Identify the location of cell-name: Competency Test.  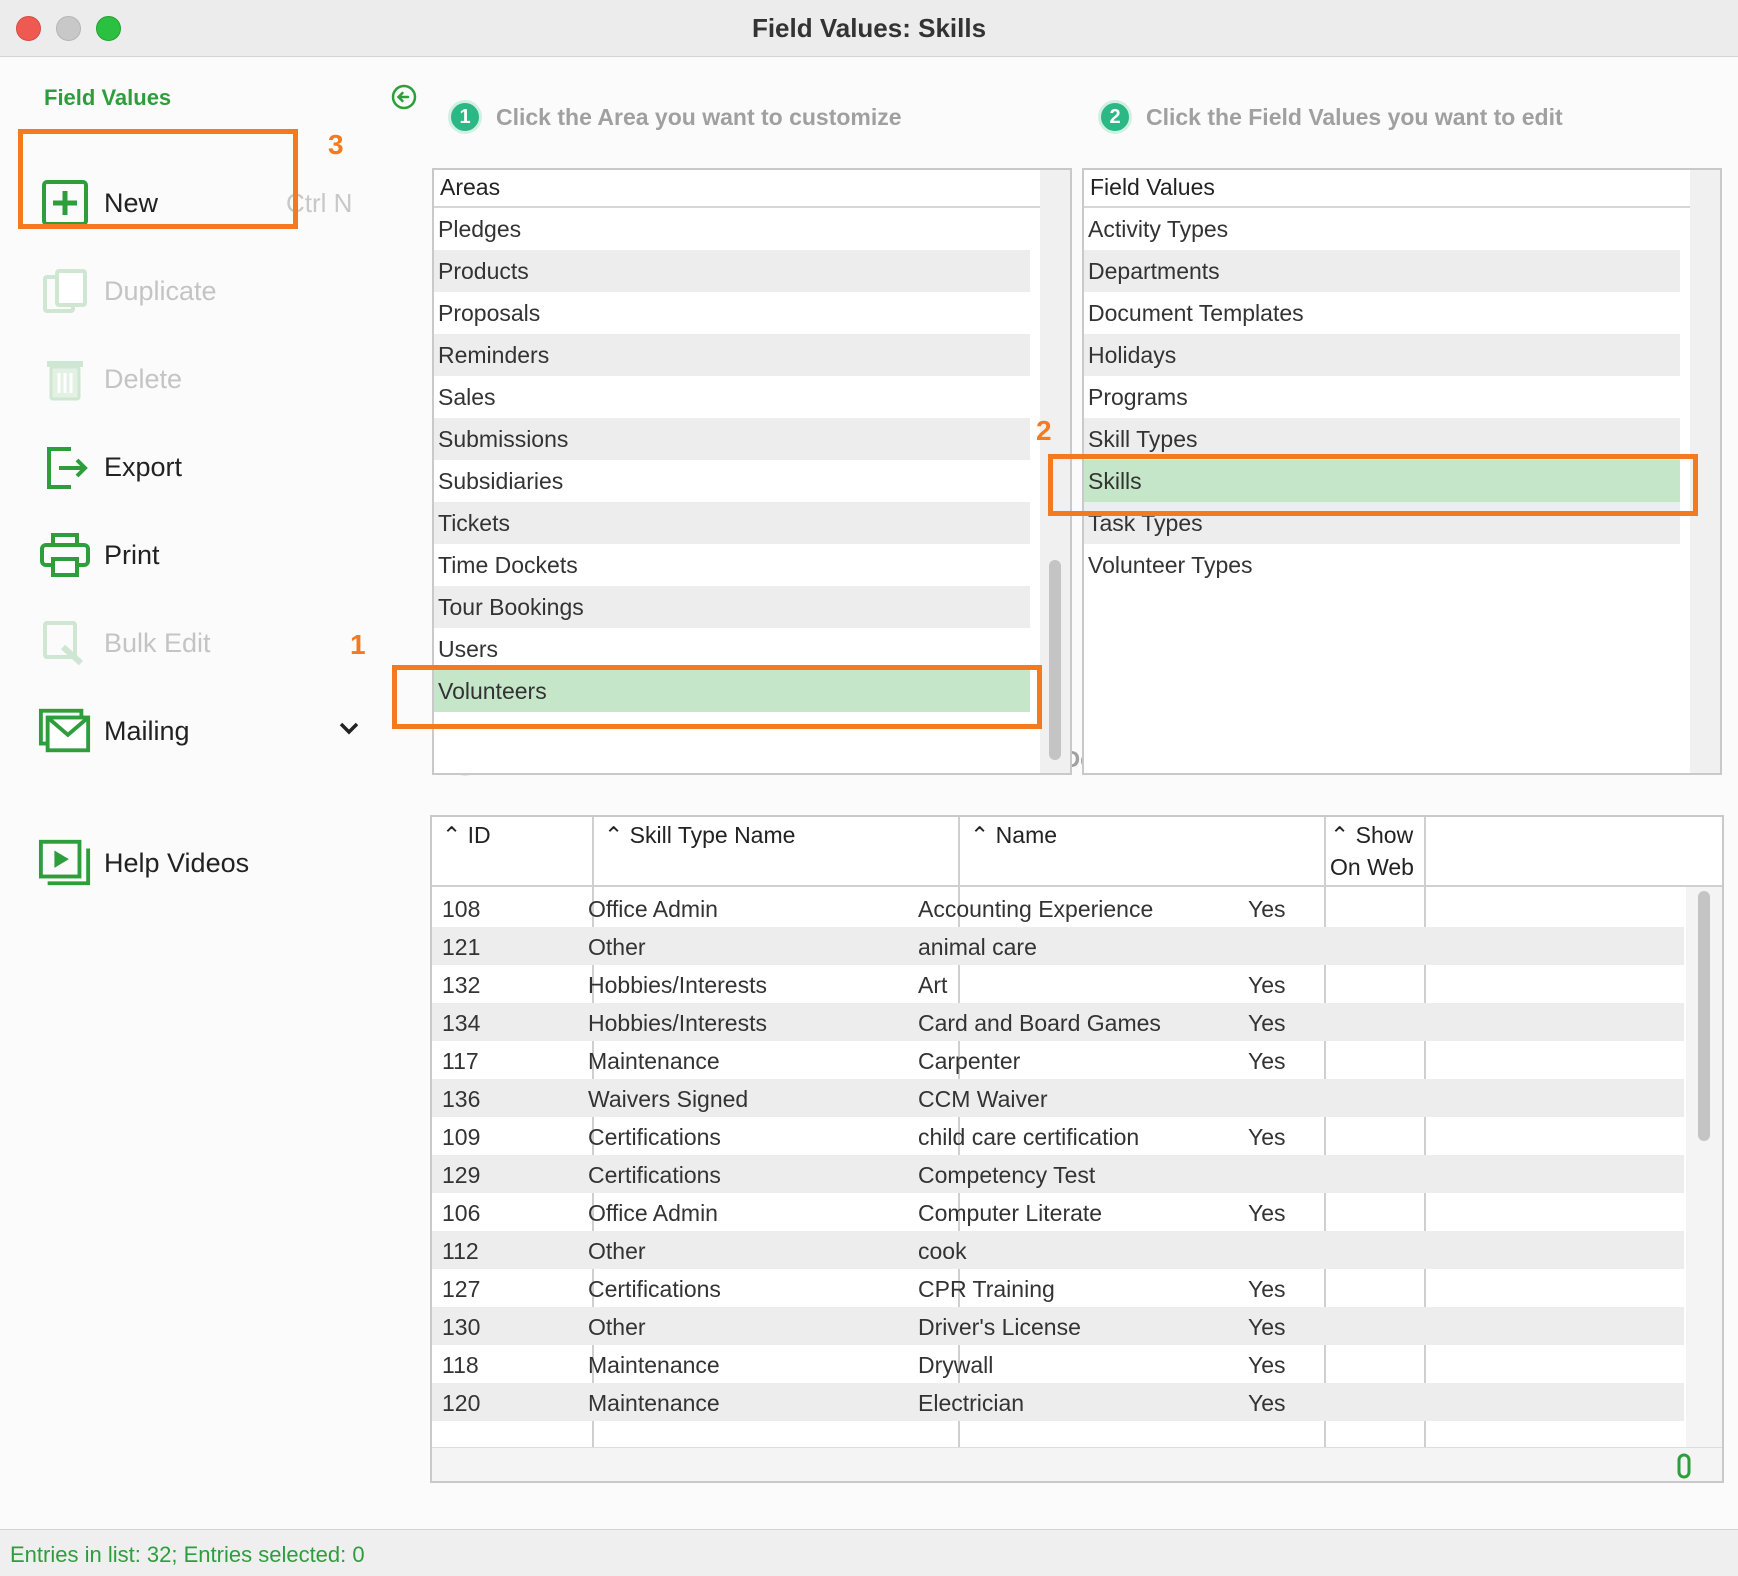
(1007, 1175).